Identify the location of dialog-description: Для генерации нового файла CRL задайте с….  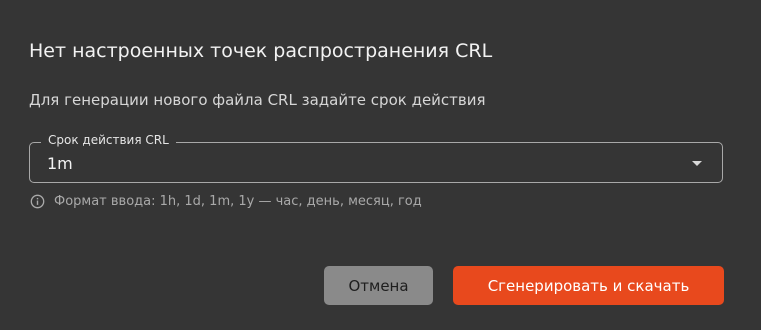
(257, 100).